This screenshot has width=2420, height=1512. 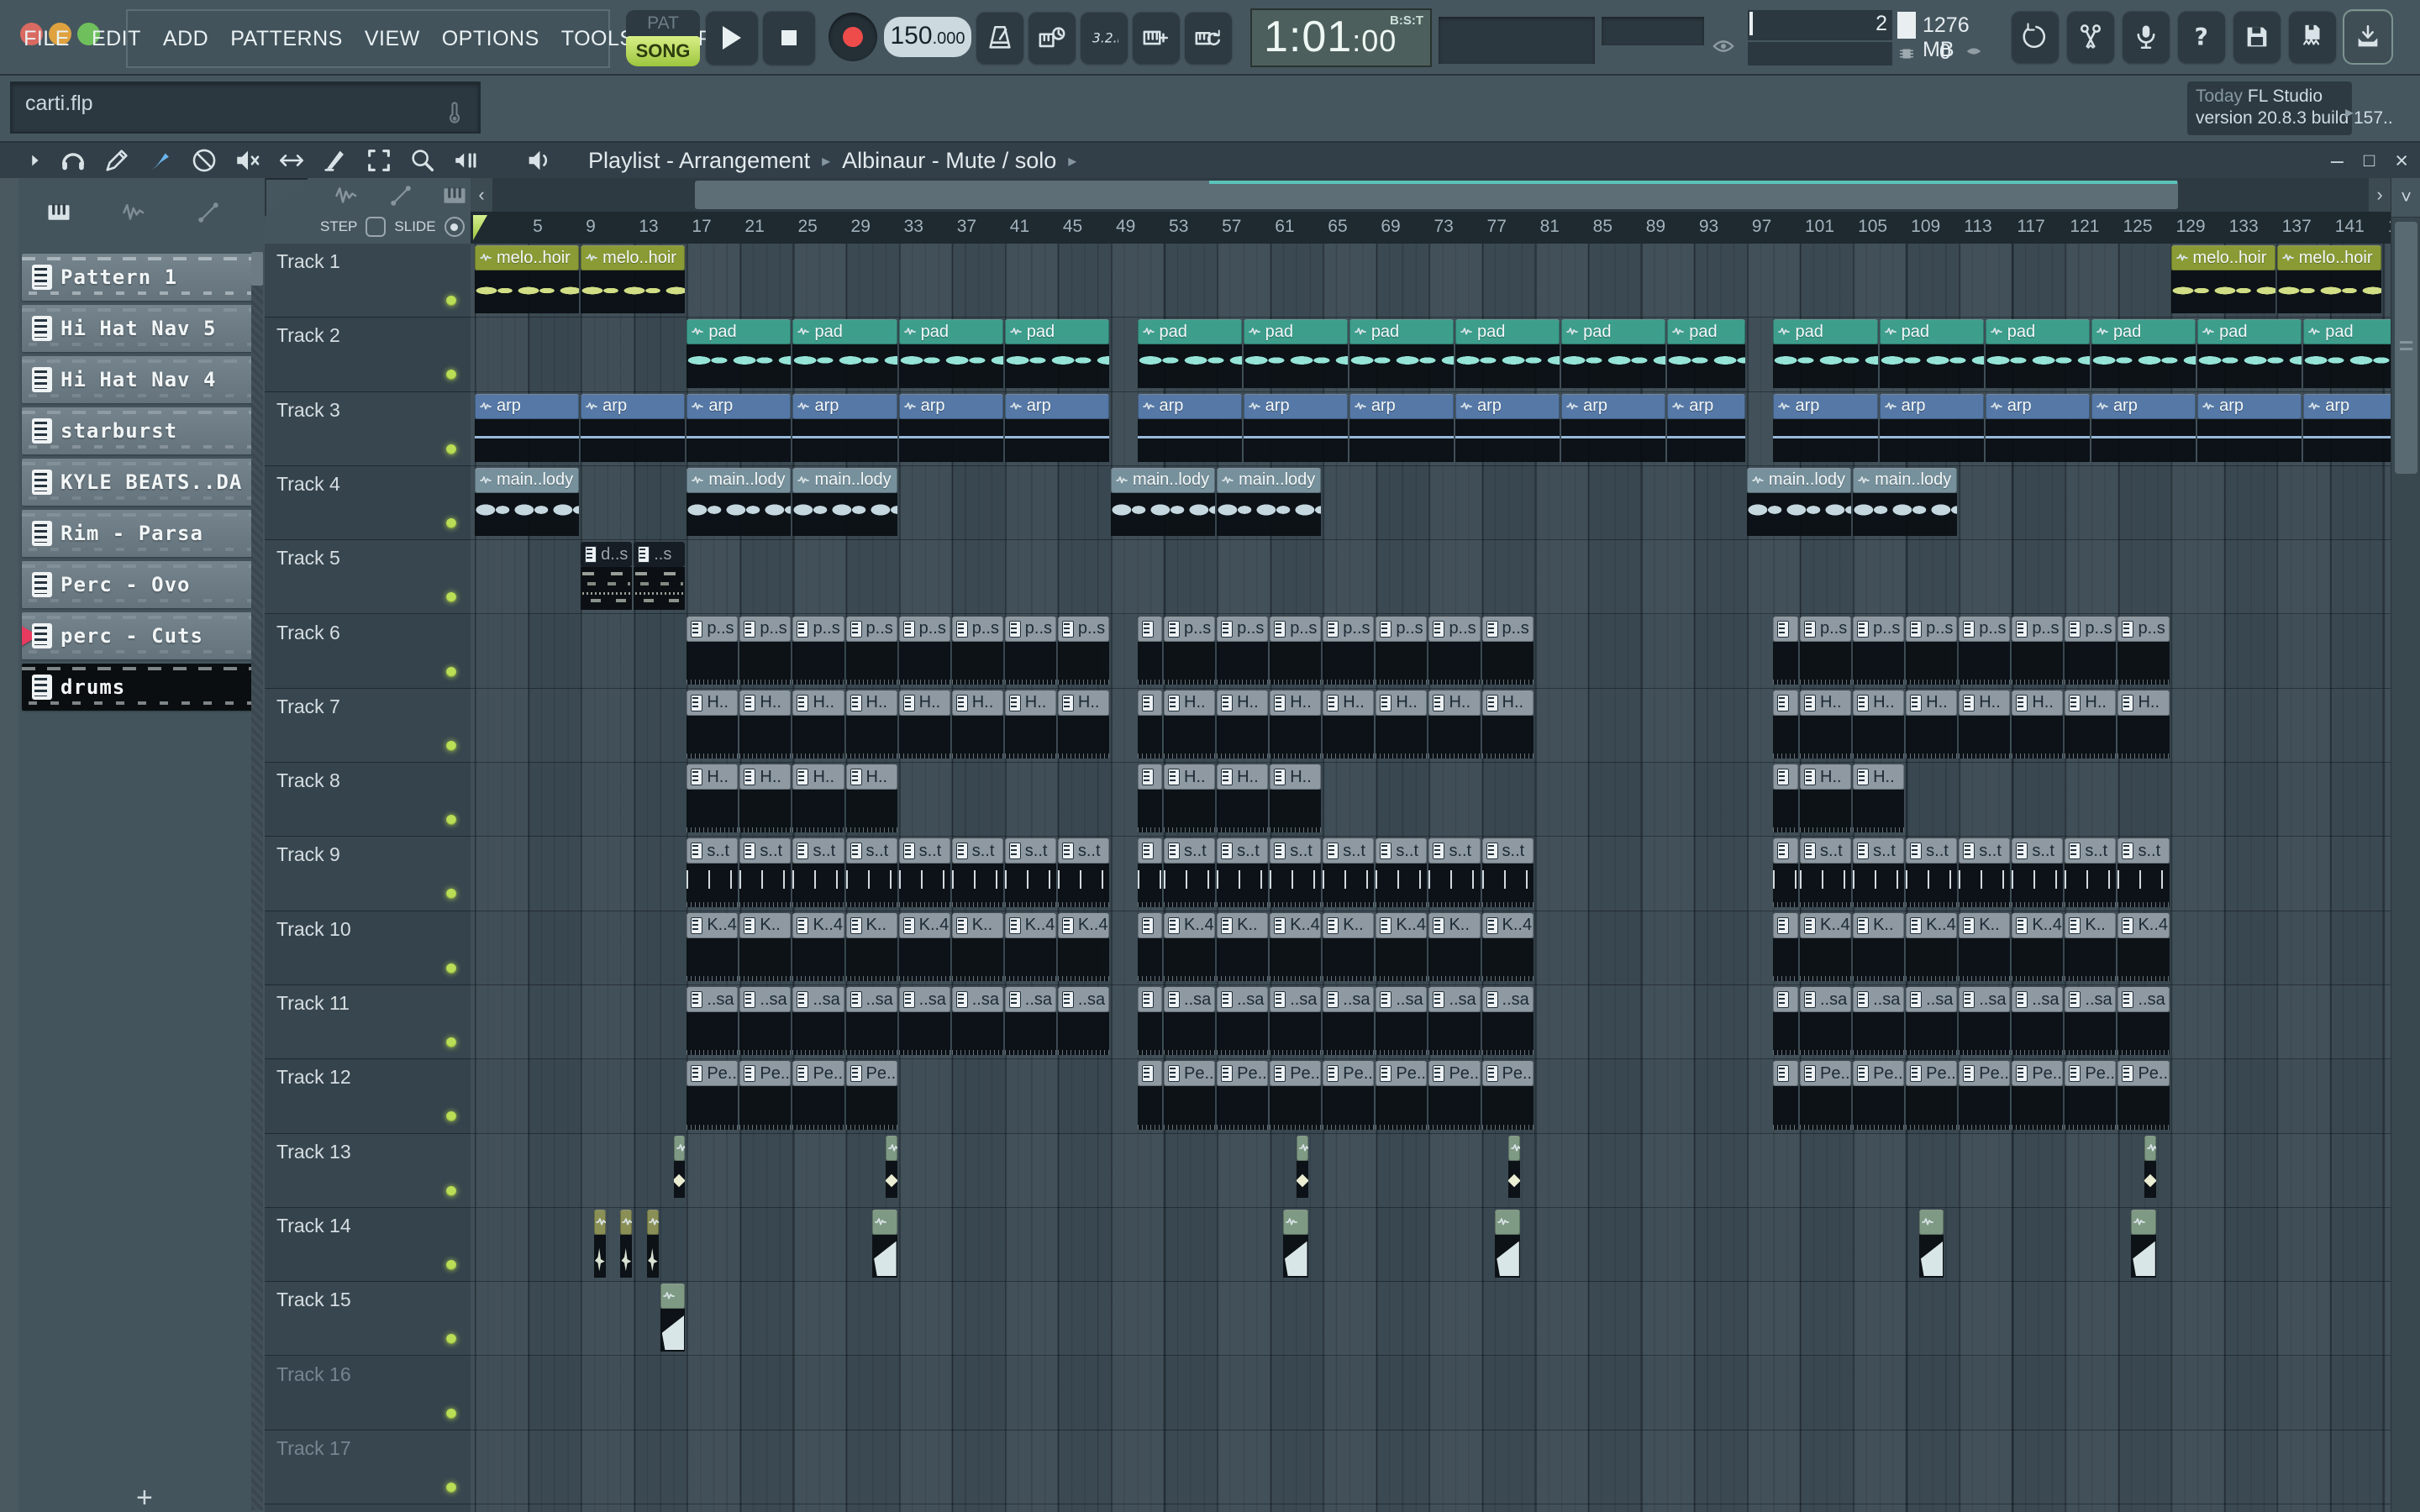 I want to click on scroll-thumb, so click(x=1437, y=195).